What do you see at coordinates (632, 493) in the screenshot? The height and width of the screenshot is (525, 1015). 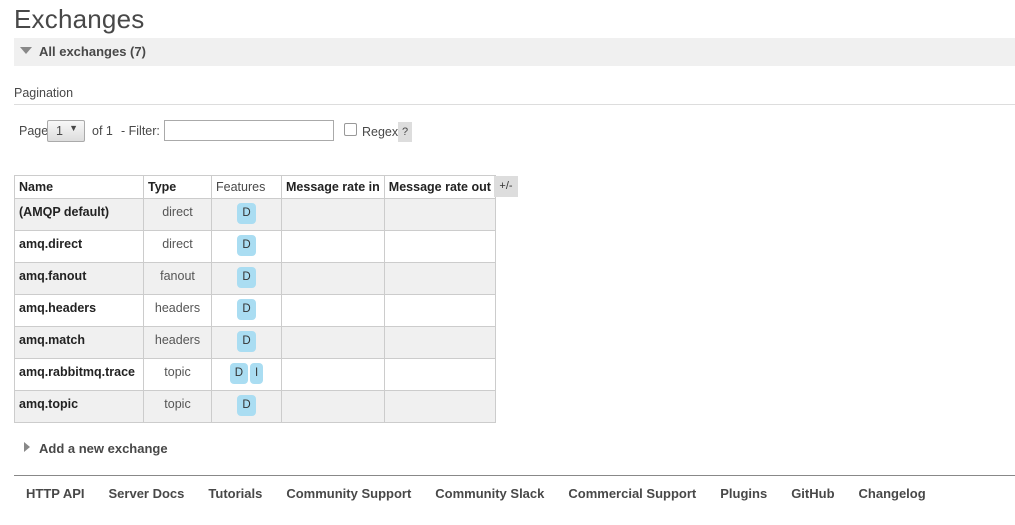 I see `footer-link: Commercial Support` at bounding box center [632, 493].